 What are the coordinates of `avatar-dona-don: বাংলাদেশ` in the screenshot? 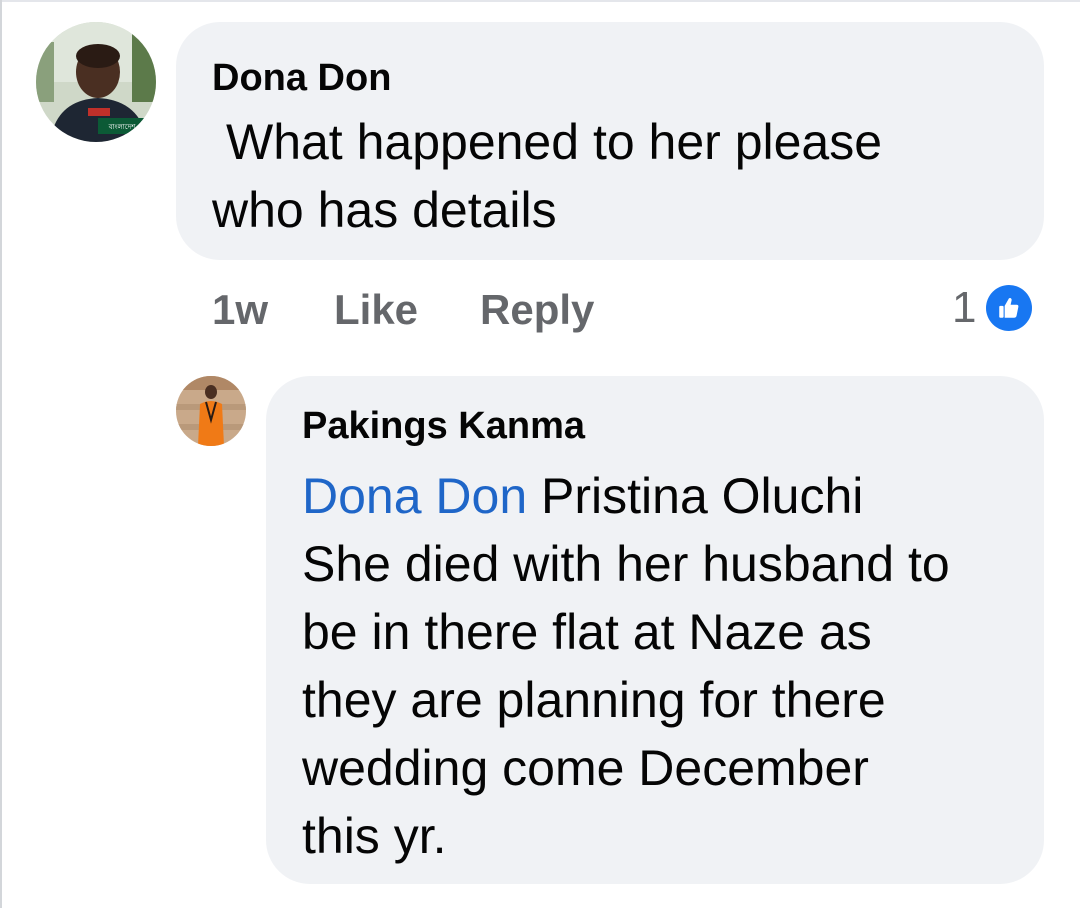 It's located at (96, 82).